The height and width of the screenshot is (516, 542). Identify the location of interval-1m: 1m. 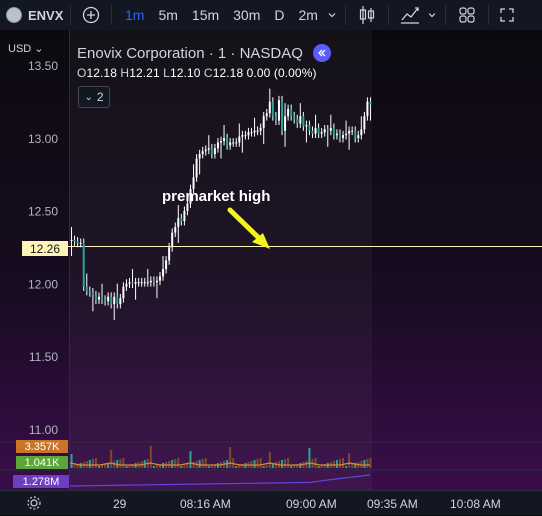
(134, 15).